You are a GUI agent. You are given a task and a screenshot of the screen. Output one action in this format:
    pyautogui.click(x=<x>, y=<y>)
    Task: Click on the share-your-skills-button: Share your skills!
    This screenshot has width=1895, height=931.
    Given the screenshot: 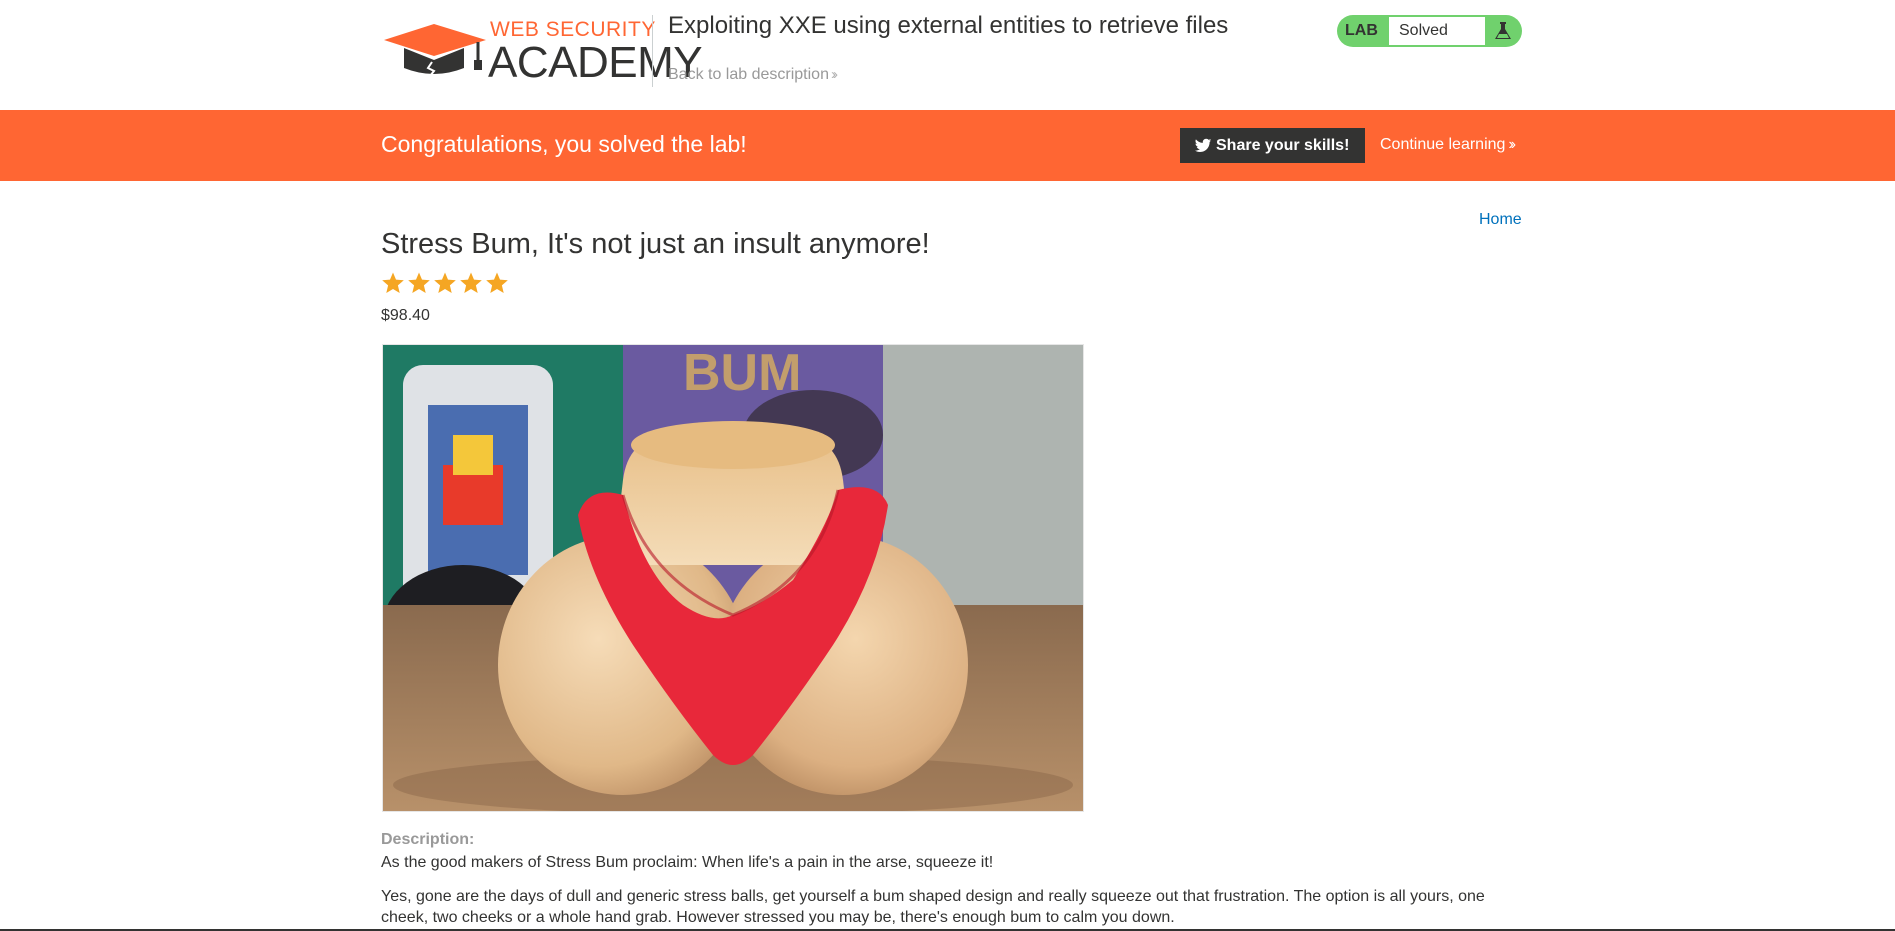 What is the action you would take?
    pyautogui.click(x=1272, y=145)
    